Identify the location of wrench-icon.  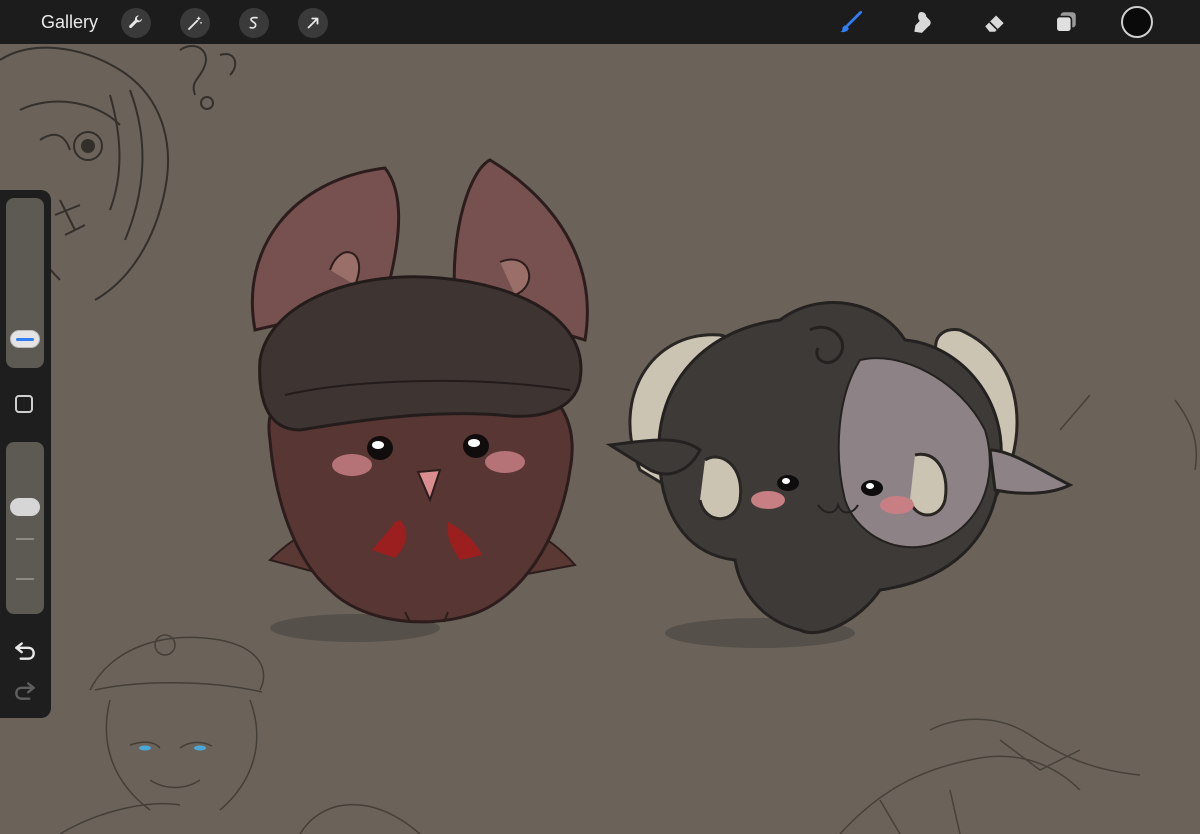
(136, 22).